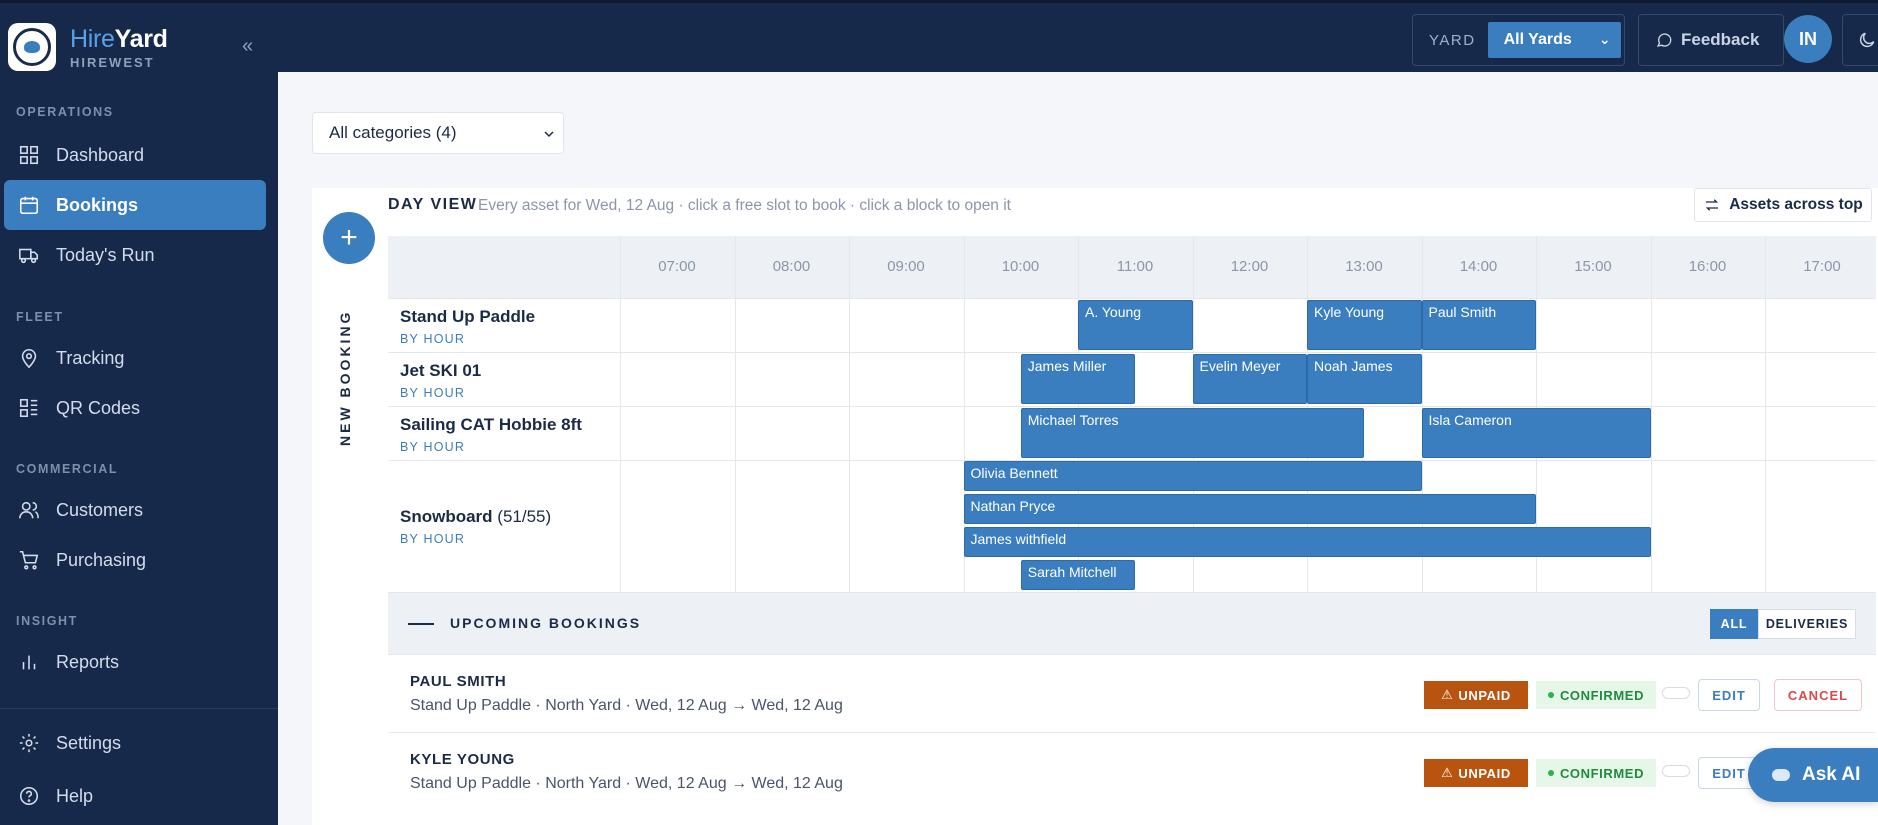  Describe the element at coordinates (1712, 205) in the screenshot. I see `swap-icon` at that location.